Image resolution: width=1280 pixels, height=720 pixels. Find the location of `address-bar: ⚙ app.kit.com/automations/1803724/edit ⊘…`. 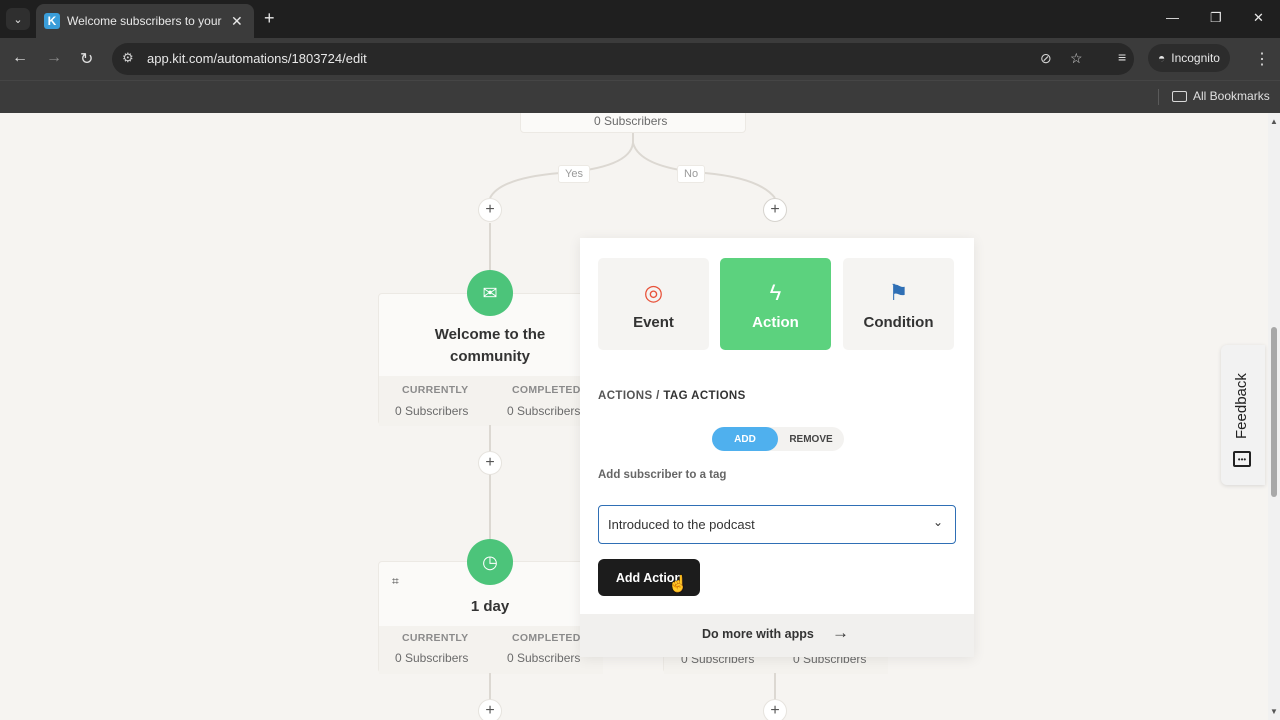

address-bar: ⚙ app.kit.com/automations/1803724/edit ⊘… is located at coordinates (623, 59).